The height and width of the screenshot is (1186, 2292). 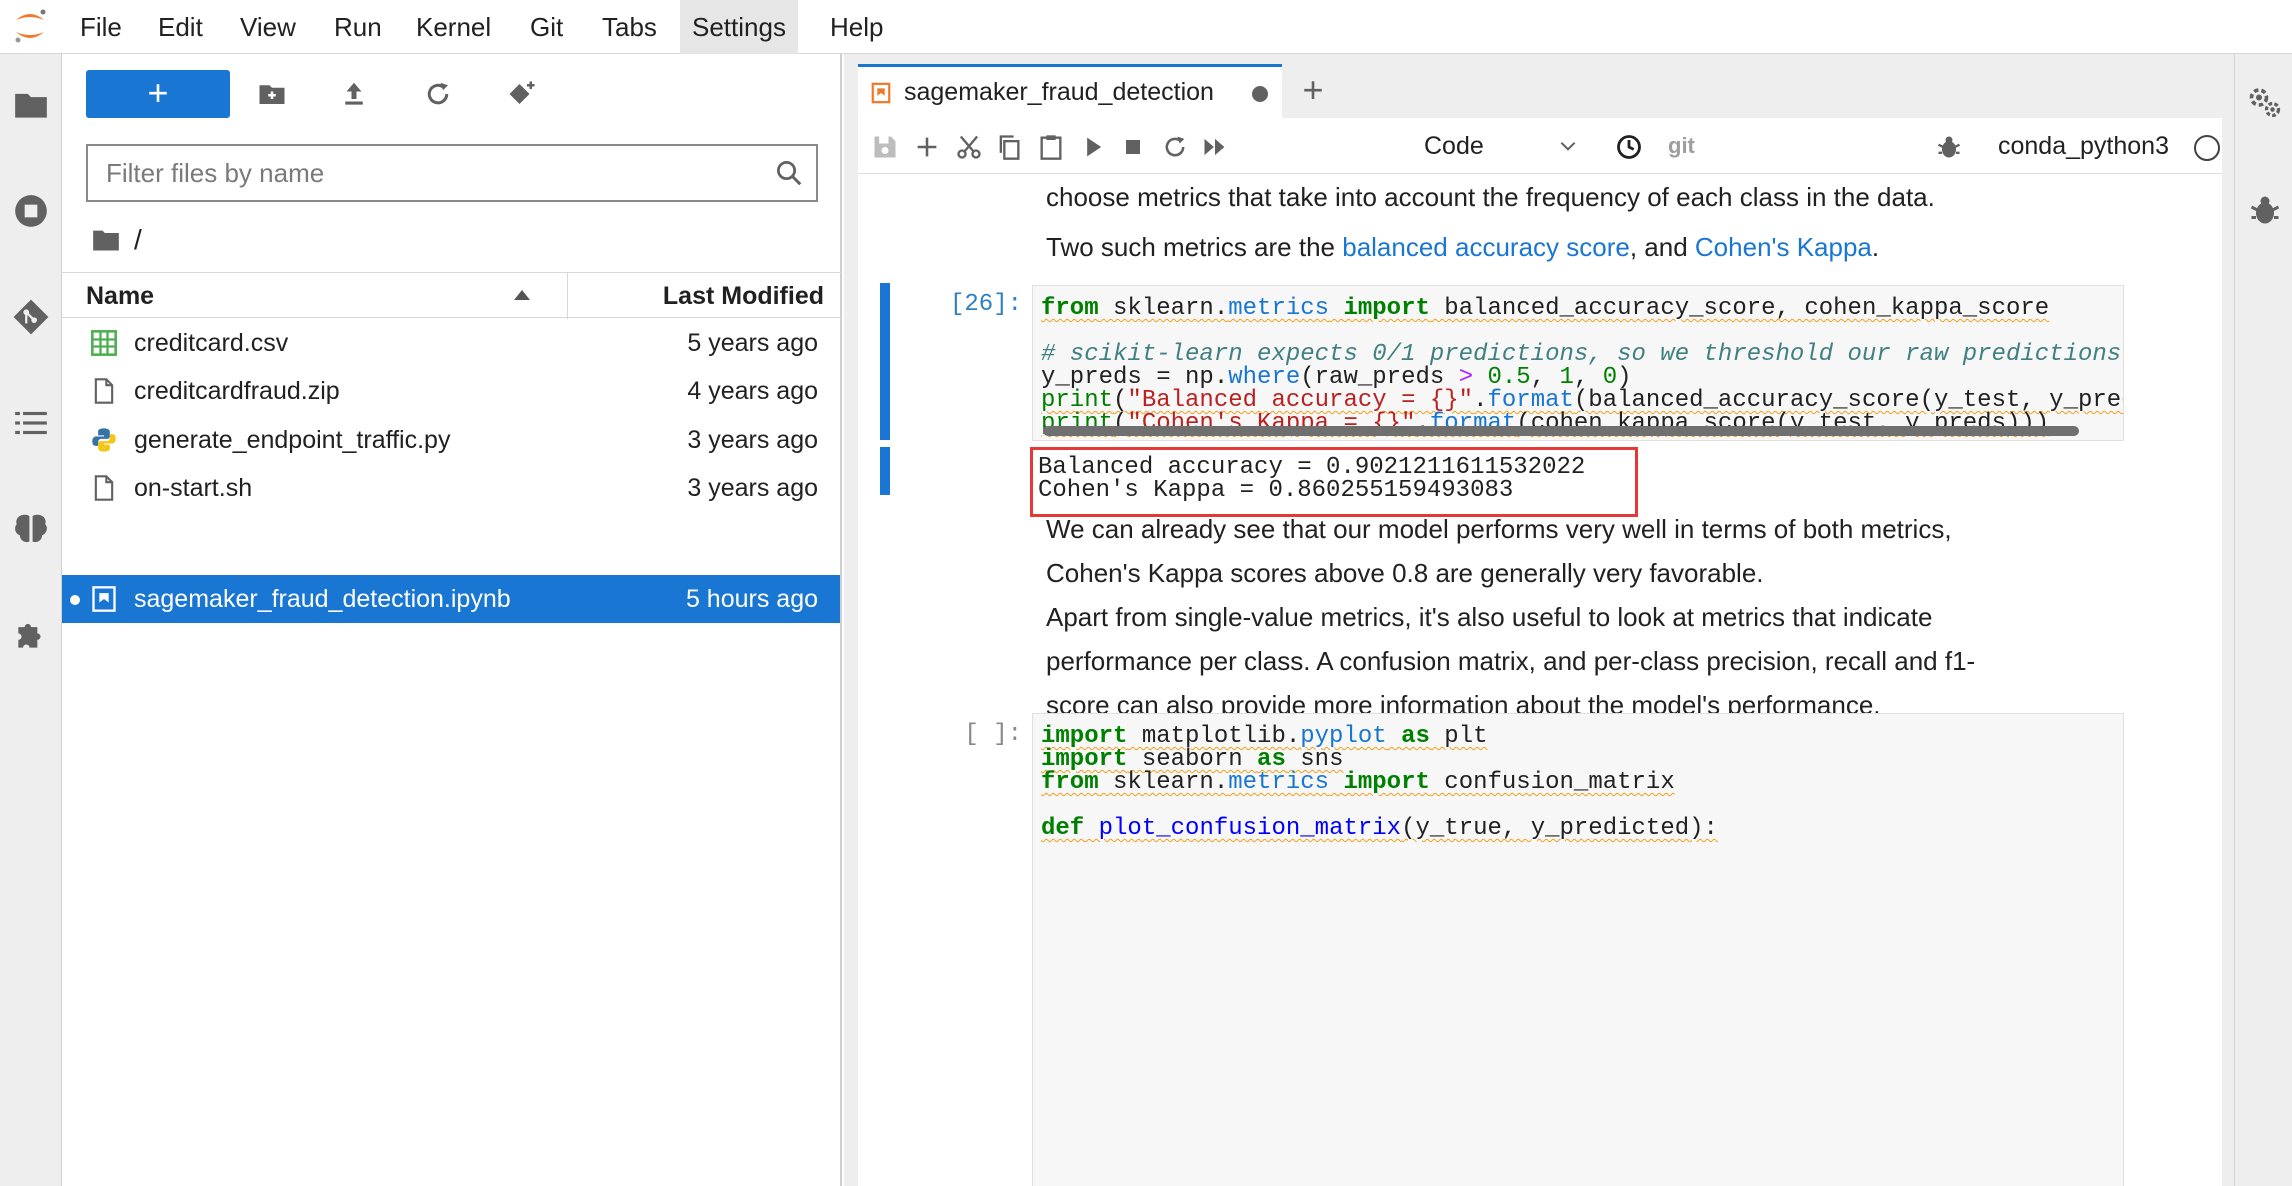 What do you see at coordinates (237, 391) in the screenshot?
I see `file-name: creditcardfraud.zip` at bounding box center [237, 391].